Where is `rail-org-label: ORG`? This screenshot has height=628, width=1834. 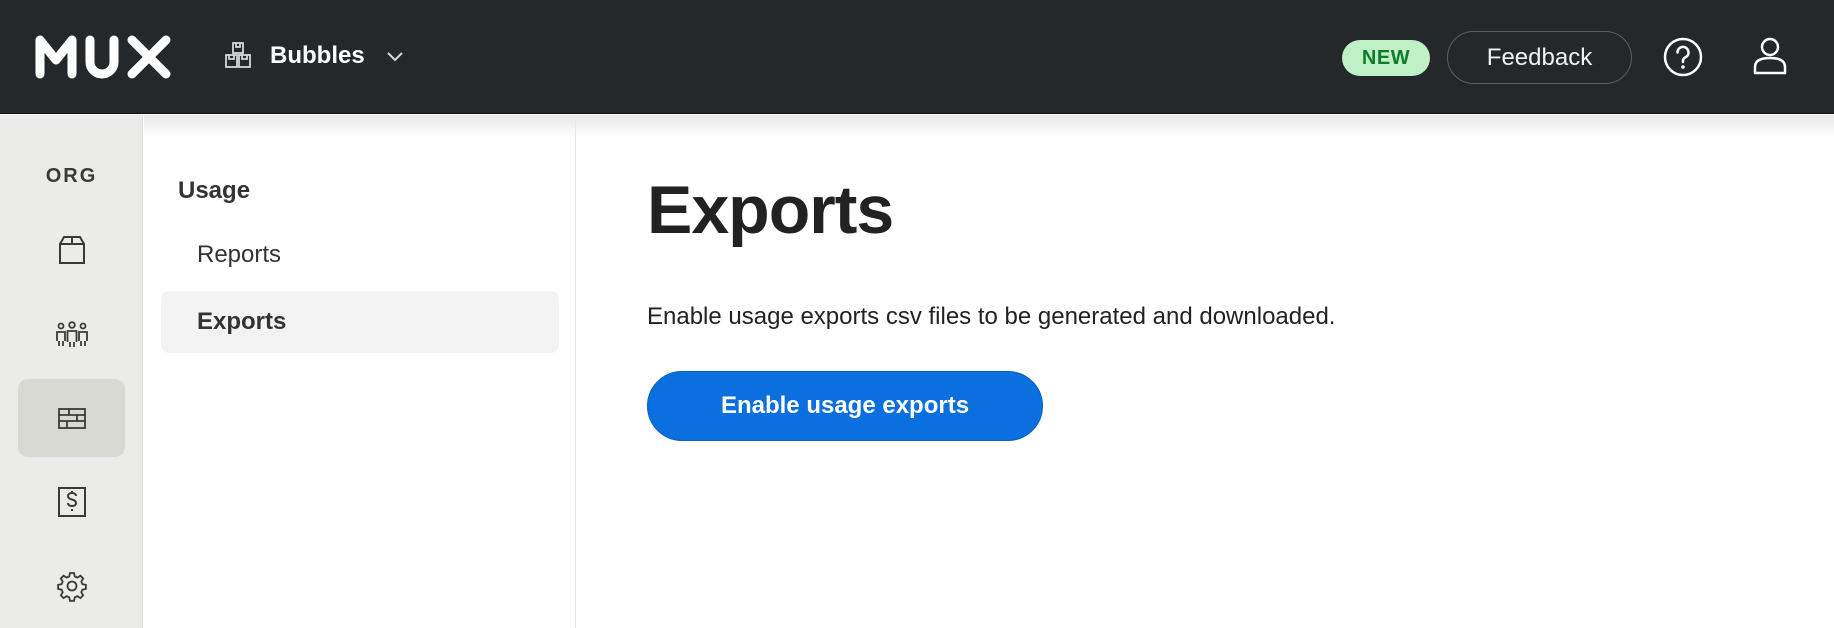 rail-org-label: ORG is located at coordinates (71, 176).